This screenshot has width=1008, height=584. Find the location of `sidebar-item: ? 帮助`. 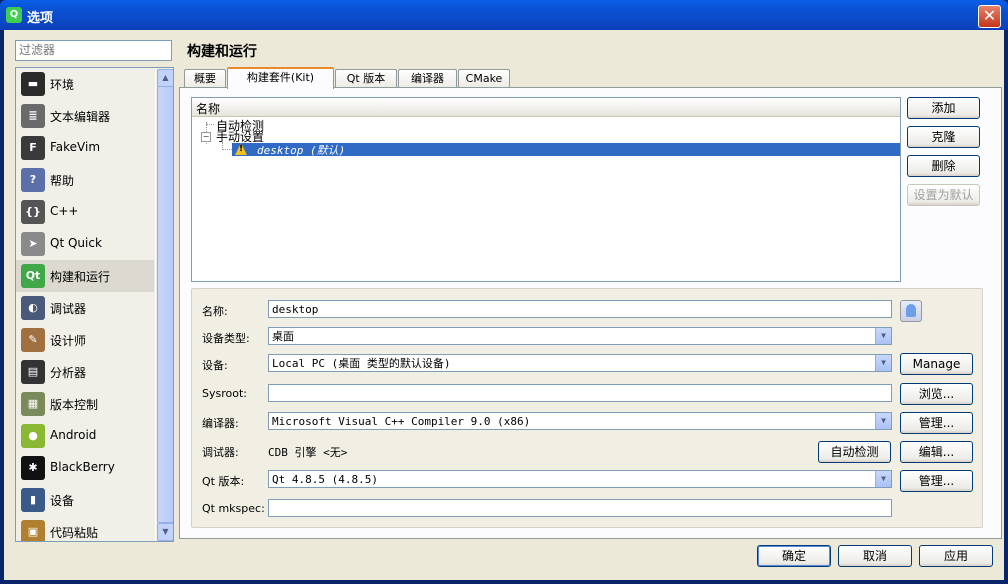

sidebar-item: ? 帮助 is located at coordinates (85, 180).